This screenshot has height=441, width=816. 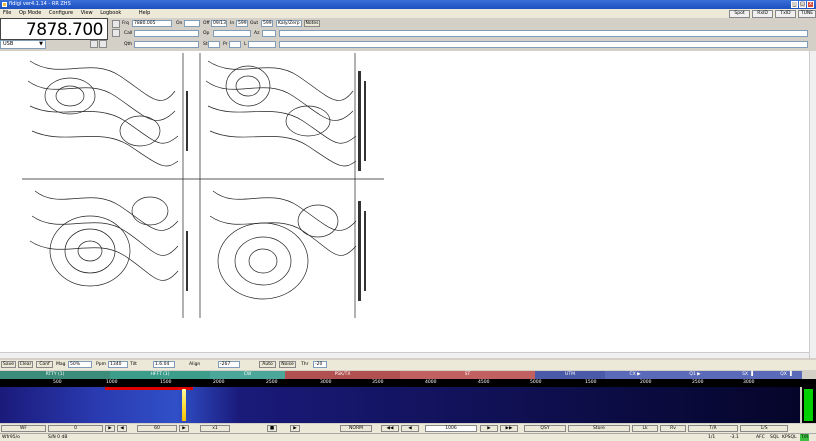 What do you see at coordinates (166, 44) in the screenshot?
I see `qth-name-field` at bounding box center [166, 44].